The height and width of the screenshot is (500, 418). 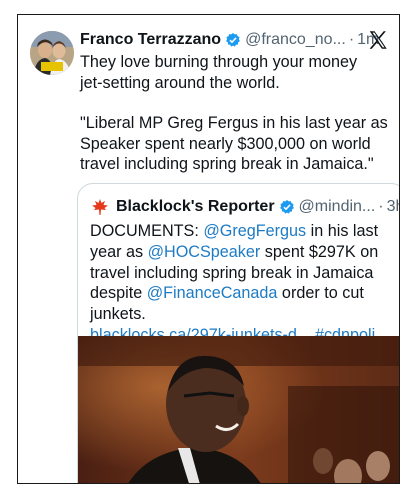 What do you see at coordinates (212, 293) in the screenshot?
I see `mention-financecanada: @FinanceCanada` at bounding box center [212, 293].